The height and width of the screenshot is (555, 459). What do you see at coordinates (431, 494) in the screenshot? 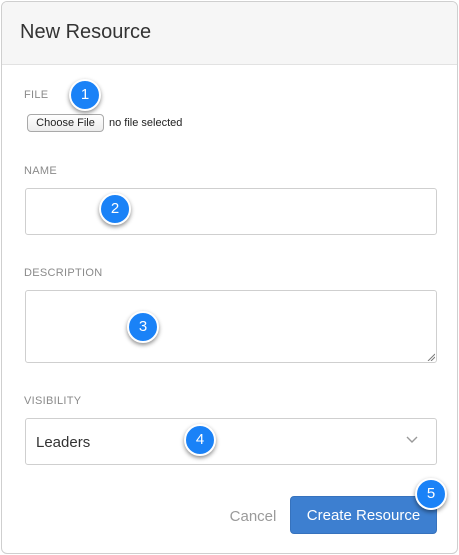
I see `callout-badge-5: 5` at bounding box center [431, 494].